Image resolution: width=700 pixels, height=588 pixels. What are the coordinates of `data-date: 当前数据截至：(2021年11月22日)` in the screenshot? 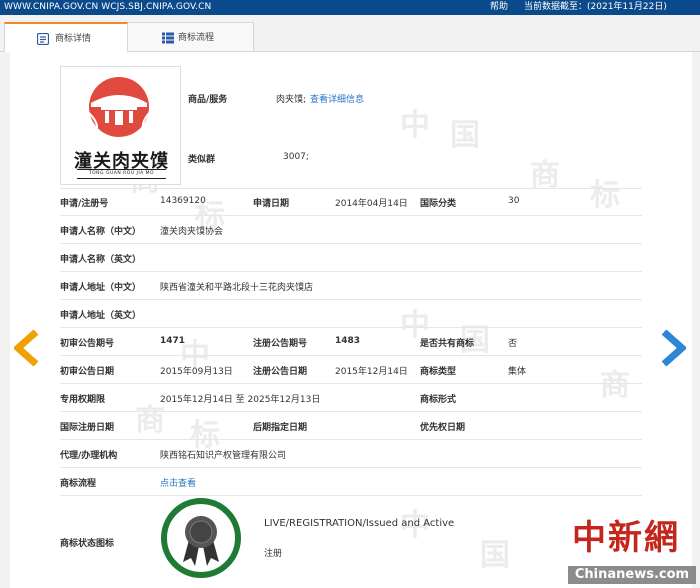 It's located at (595, 7).